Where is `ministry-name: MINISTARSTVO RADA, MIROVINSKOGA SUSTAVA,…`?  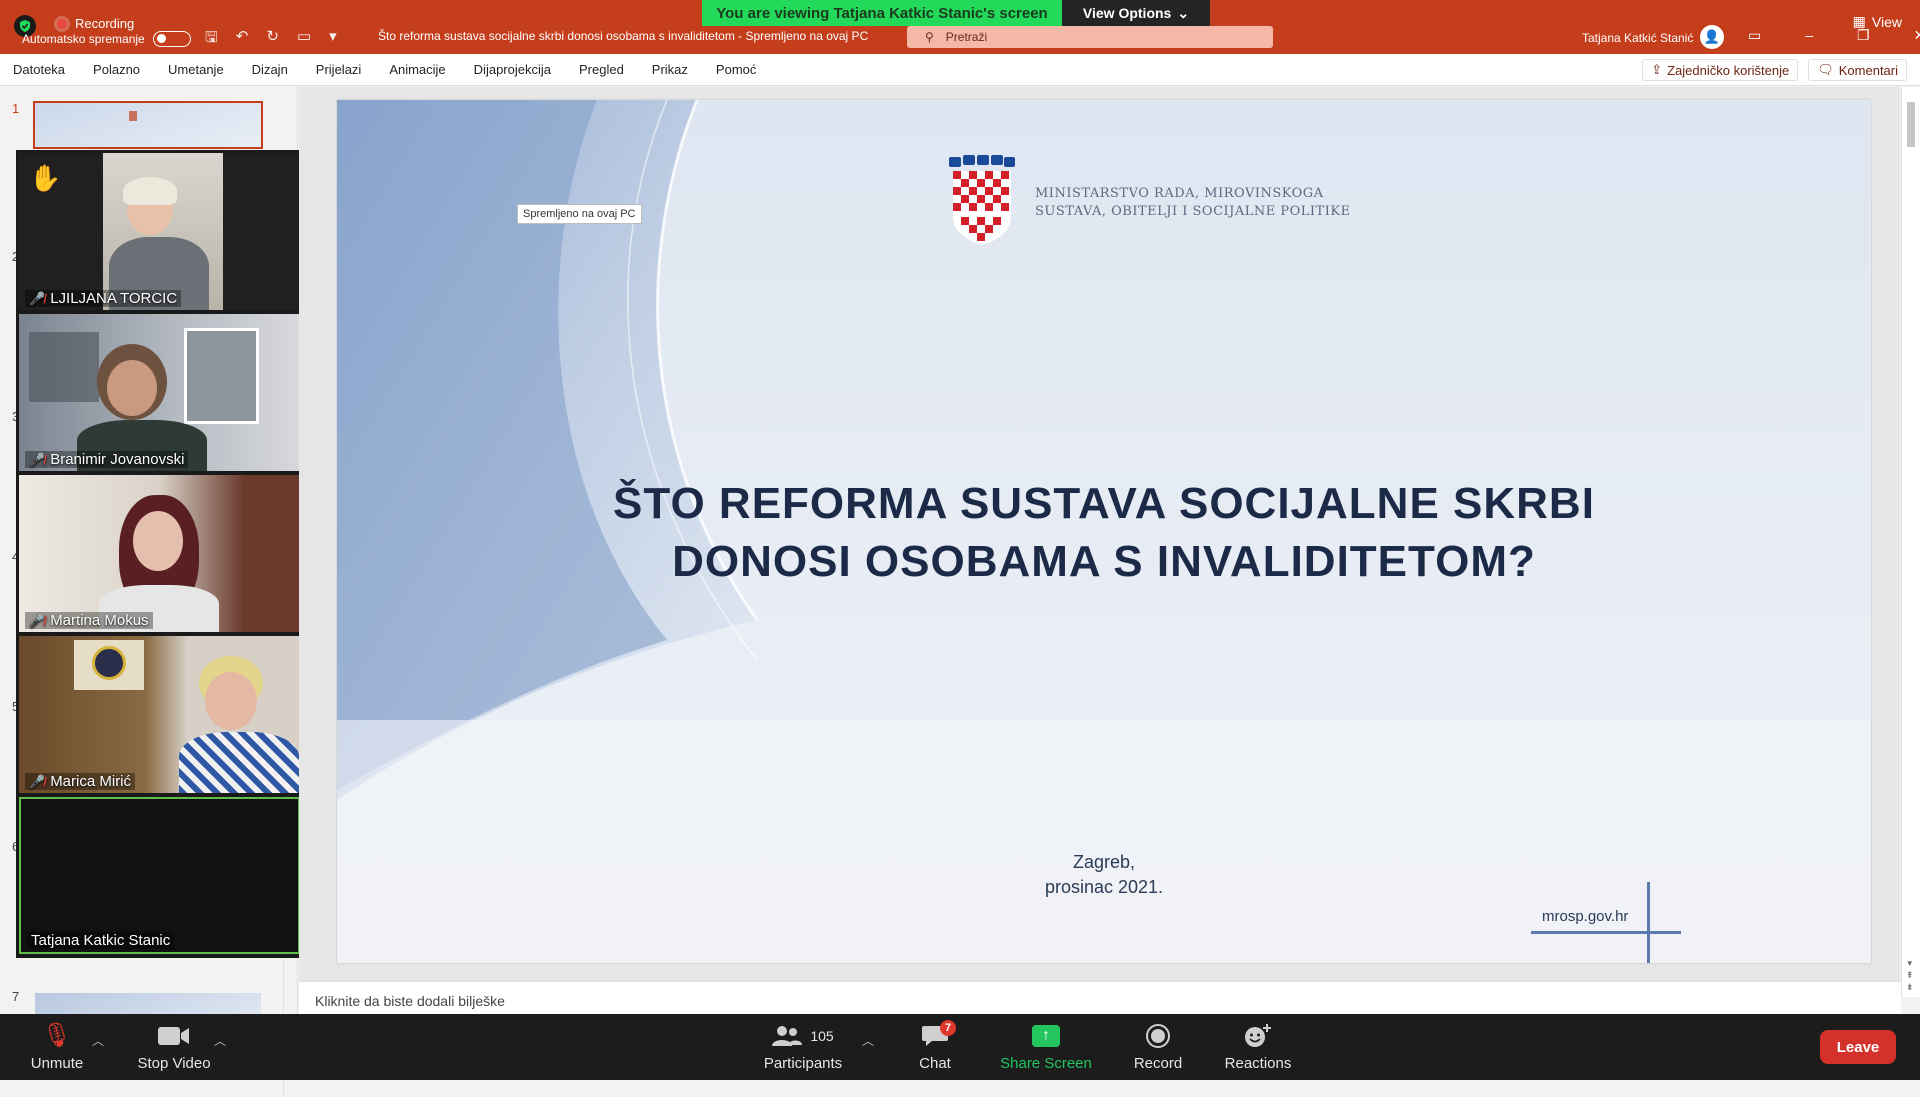
ministry-name: MINISTARSTVO RADA, MIROVINSKOGA SUSTAVA,… is located at coordinates (1193, 203).